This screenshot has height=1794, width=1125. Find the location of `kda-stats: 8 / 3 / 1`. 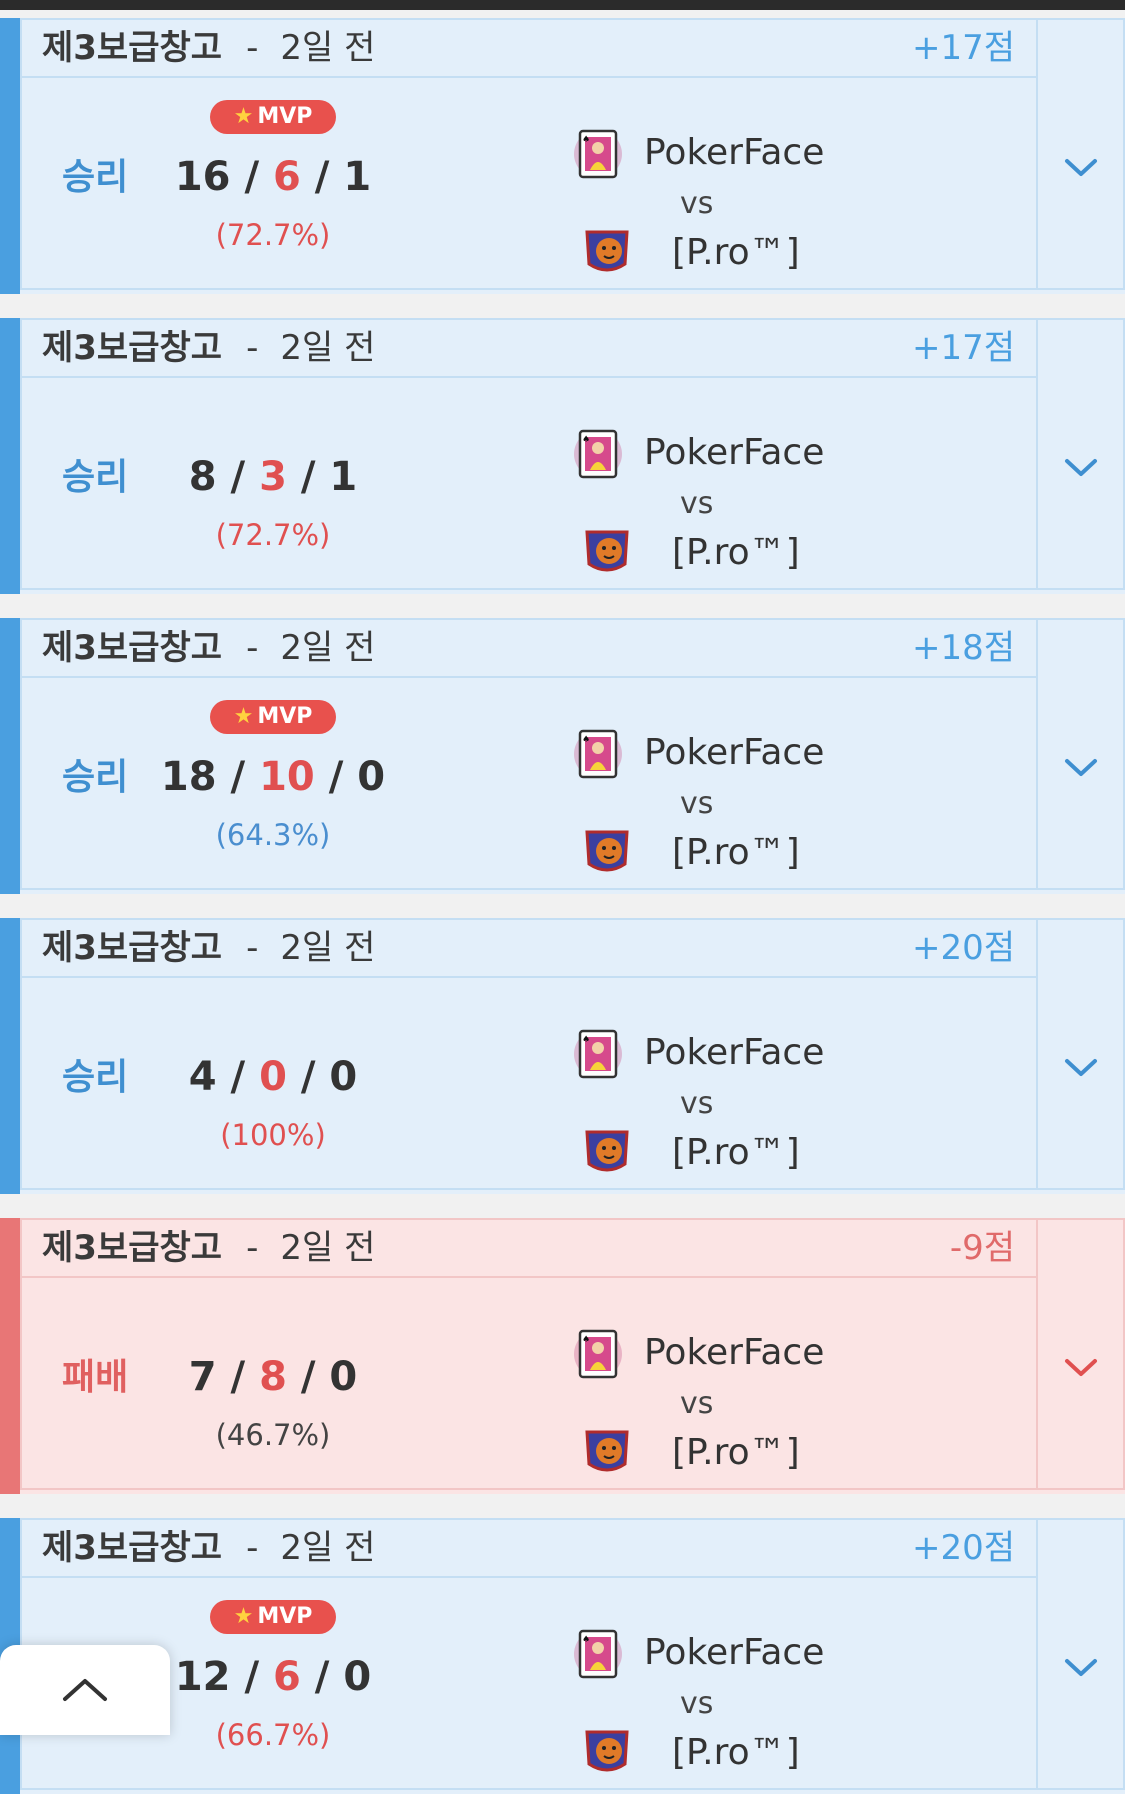

kda-stats: 8 / 3 / 1 is located at coordinates (273, 477).